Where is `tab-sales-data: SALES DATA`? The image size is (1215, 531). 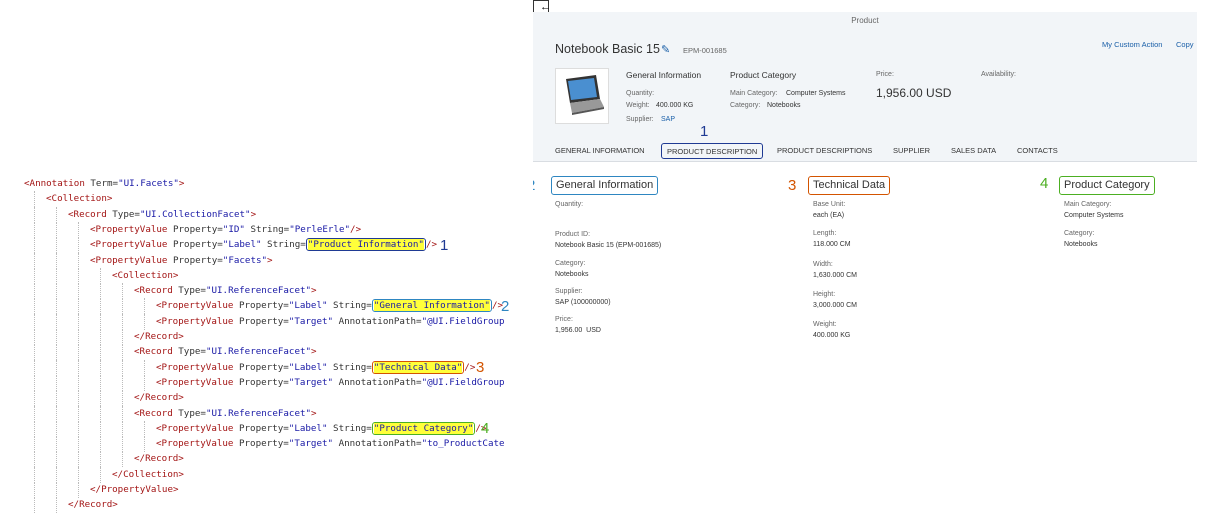
tab-sales-data: SALES DATA is located at coordinates (973, 151).